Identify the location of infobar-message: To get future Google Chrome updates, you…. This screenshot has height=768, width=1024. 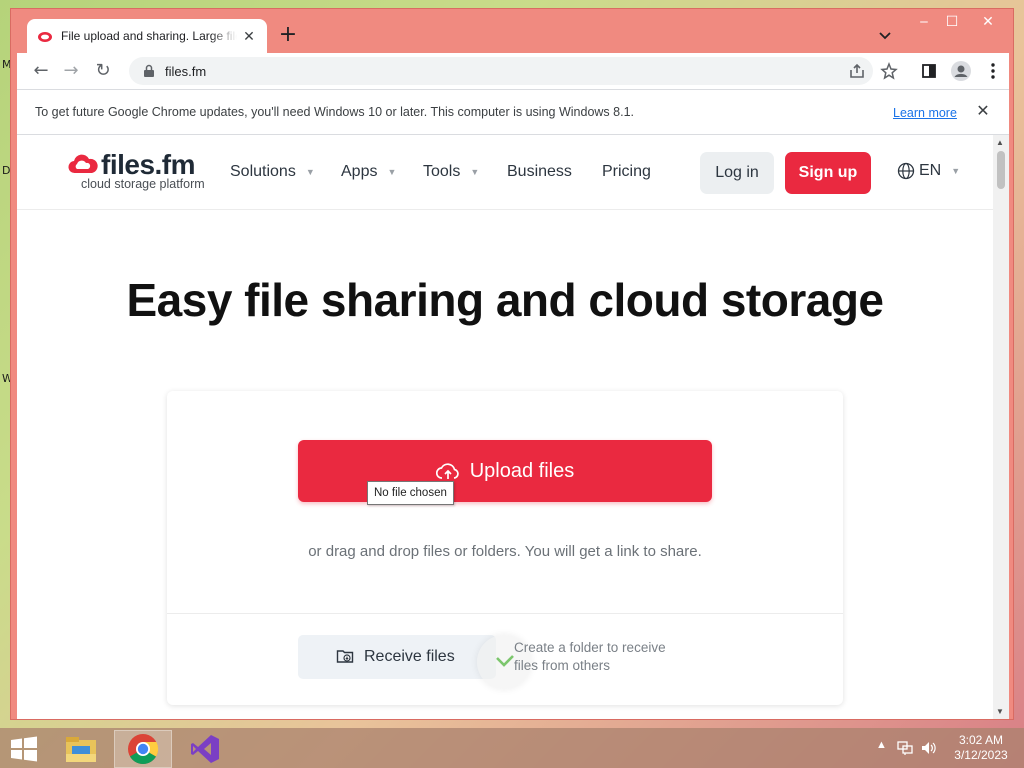
(334, 112).